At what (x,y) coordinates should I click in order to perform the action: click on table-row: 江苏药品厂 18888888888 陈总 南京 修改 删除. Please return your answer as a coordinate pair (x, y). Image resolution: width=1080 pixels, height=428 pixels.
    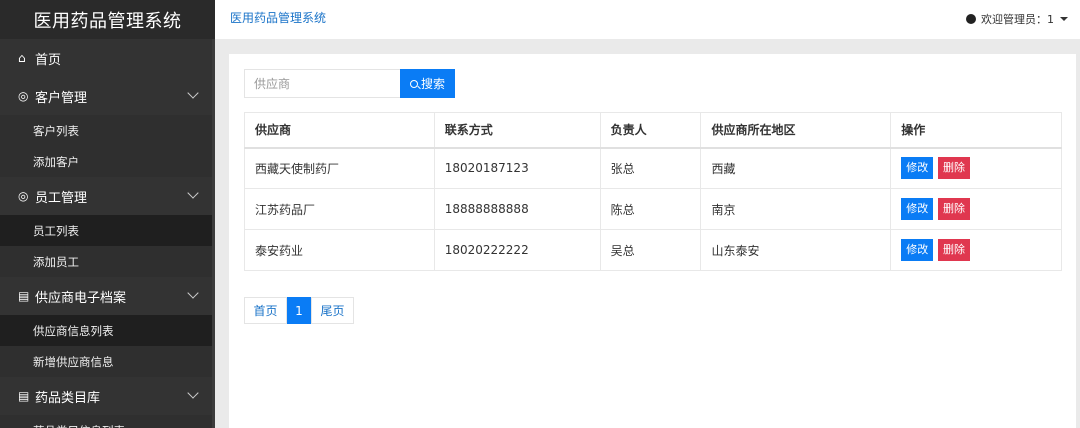
    Looking at the image, I should click on (653, 209).